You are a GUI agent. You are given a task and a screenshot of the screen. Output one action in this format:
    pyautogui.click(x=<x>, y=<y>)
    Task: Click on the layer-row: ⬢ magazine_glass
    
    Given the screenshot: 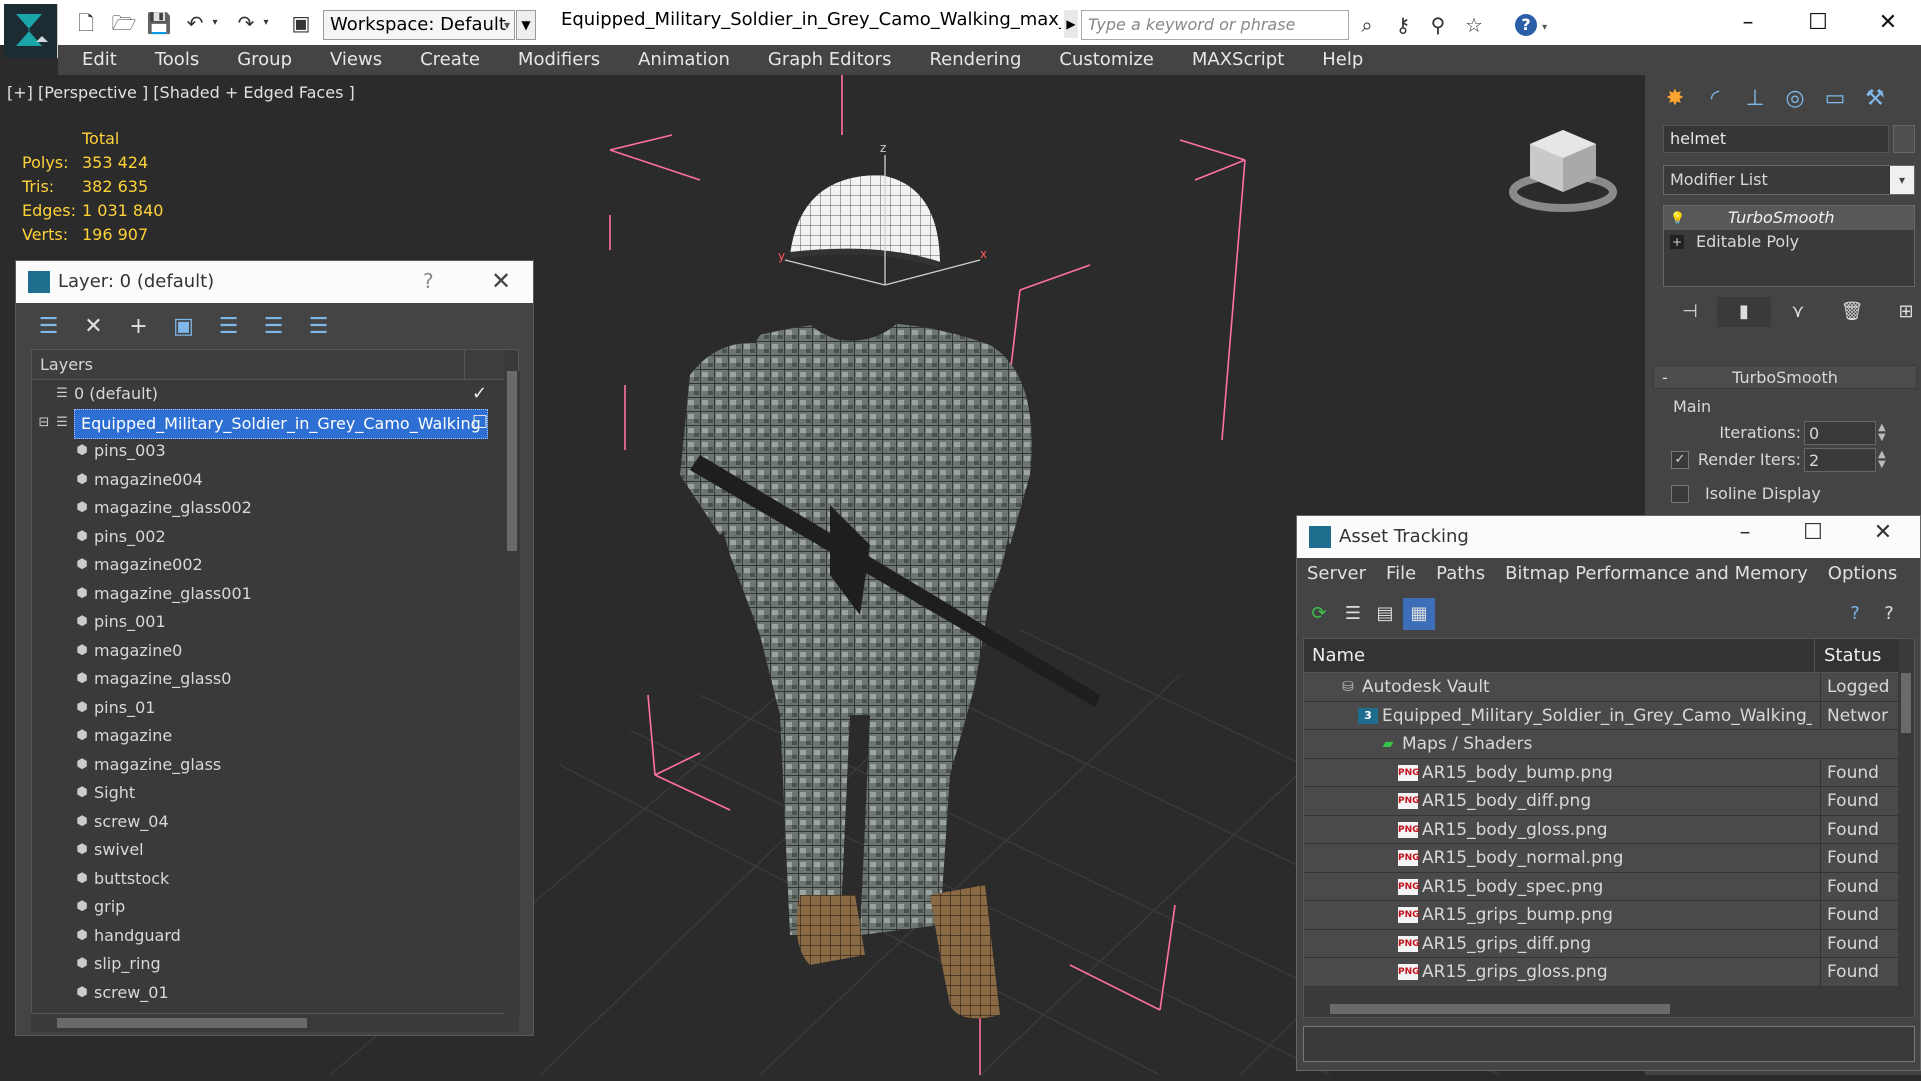 What is the action you would take?
    pyautogui.click(x=268, y=765)
    